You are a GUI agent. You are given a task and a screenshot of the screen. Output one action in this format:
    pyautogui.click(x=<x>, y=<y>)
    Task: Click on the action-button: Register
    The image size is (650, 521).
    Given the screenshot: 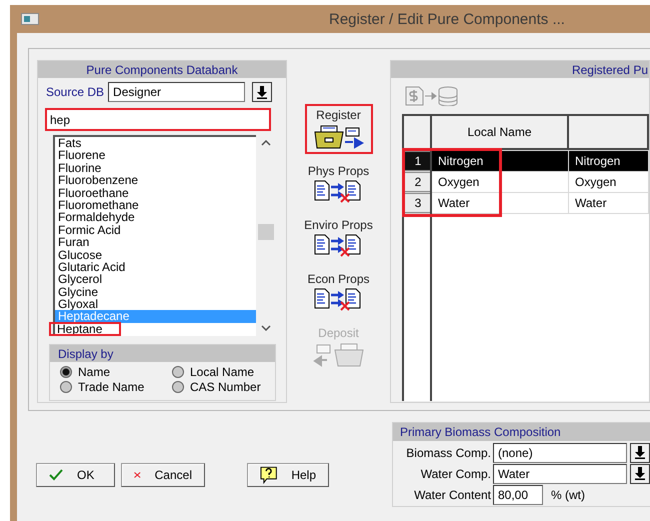 What is the action you would take?
    pyautogui.click(x=338, y=129)
    